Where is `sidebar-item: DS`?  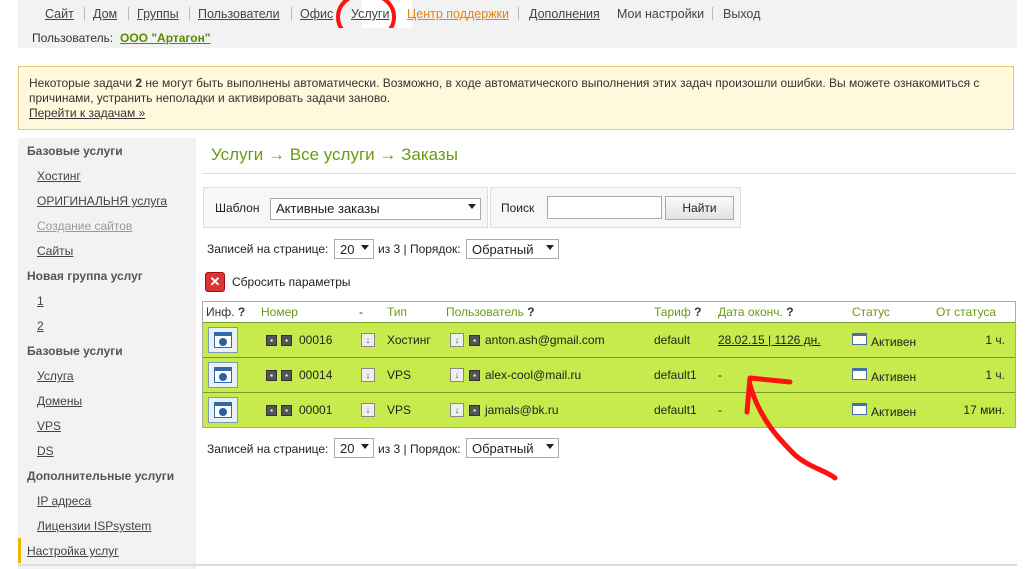
sidebar-item: DS is located at coordinates (107, 450).